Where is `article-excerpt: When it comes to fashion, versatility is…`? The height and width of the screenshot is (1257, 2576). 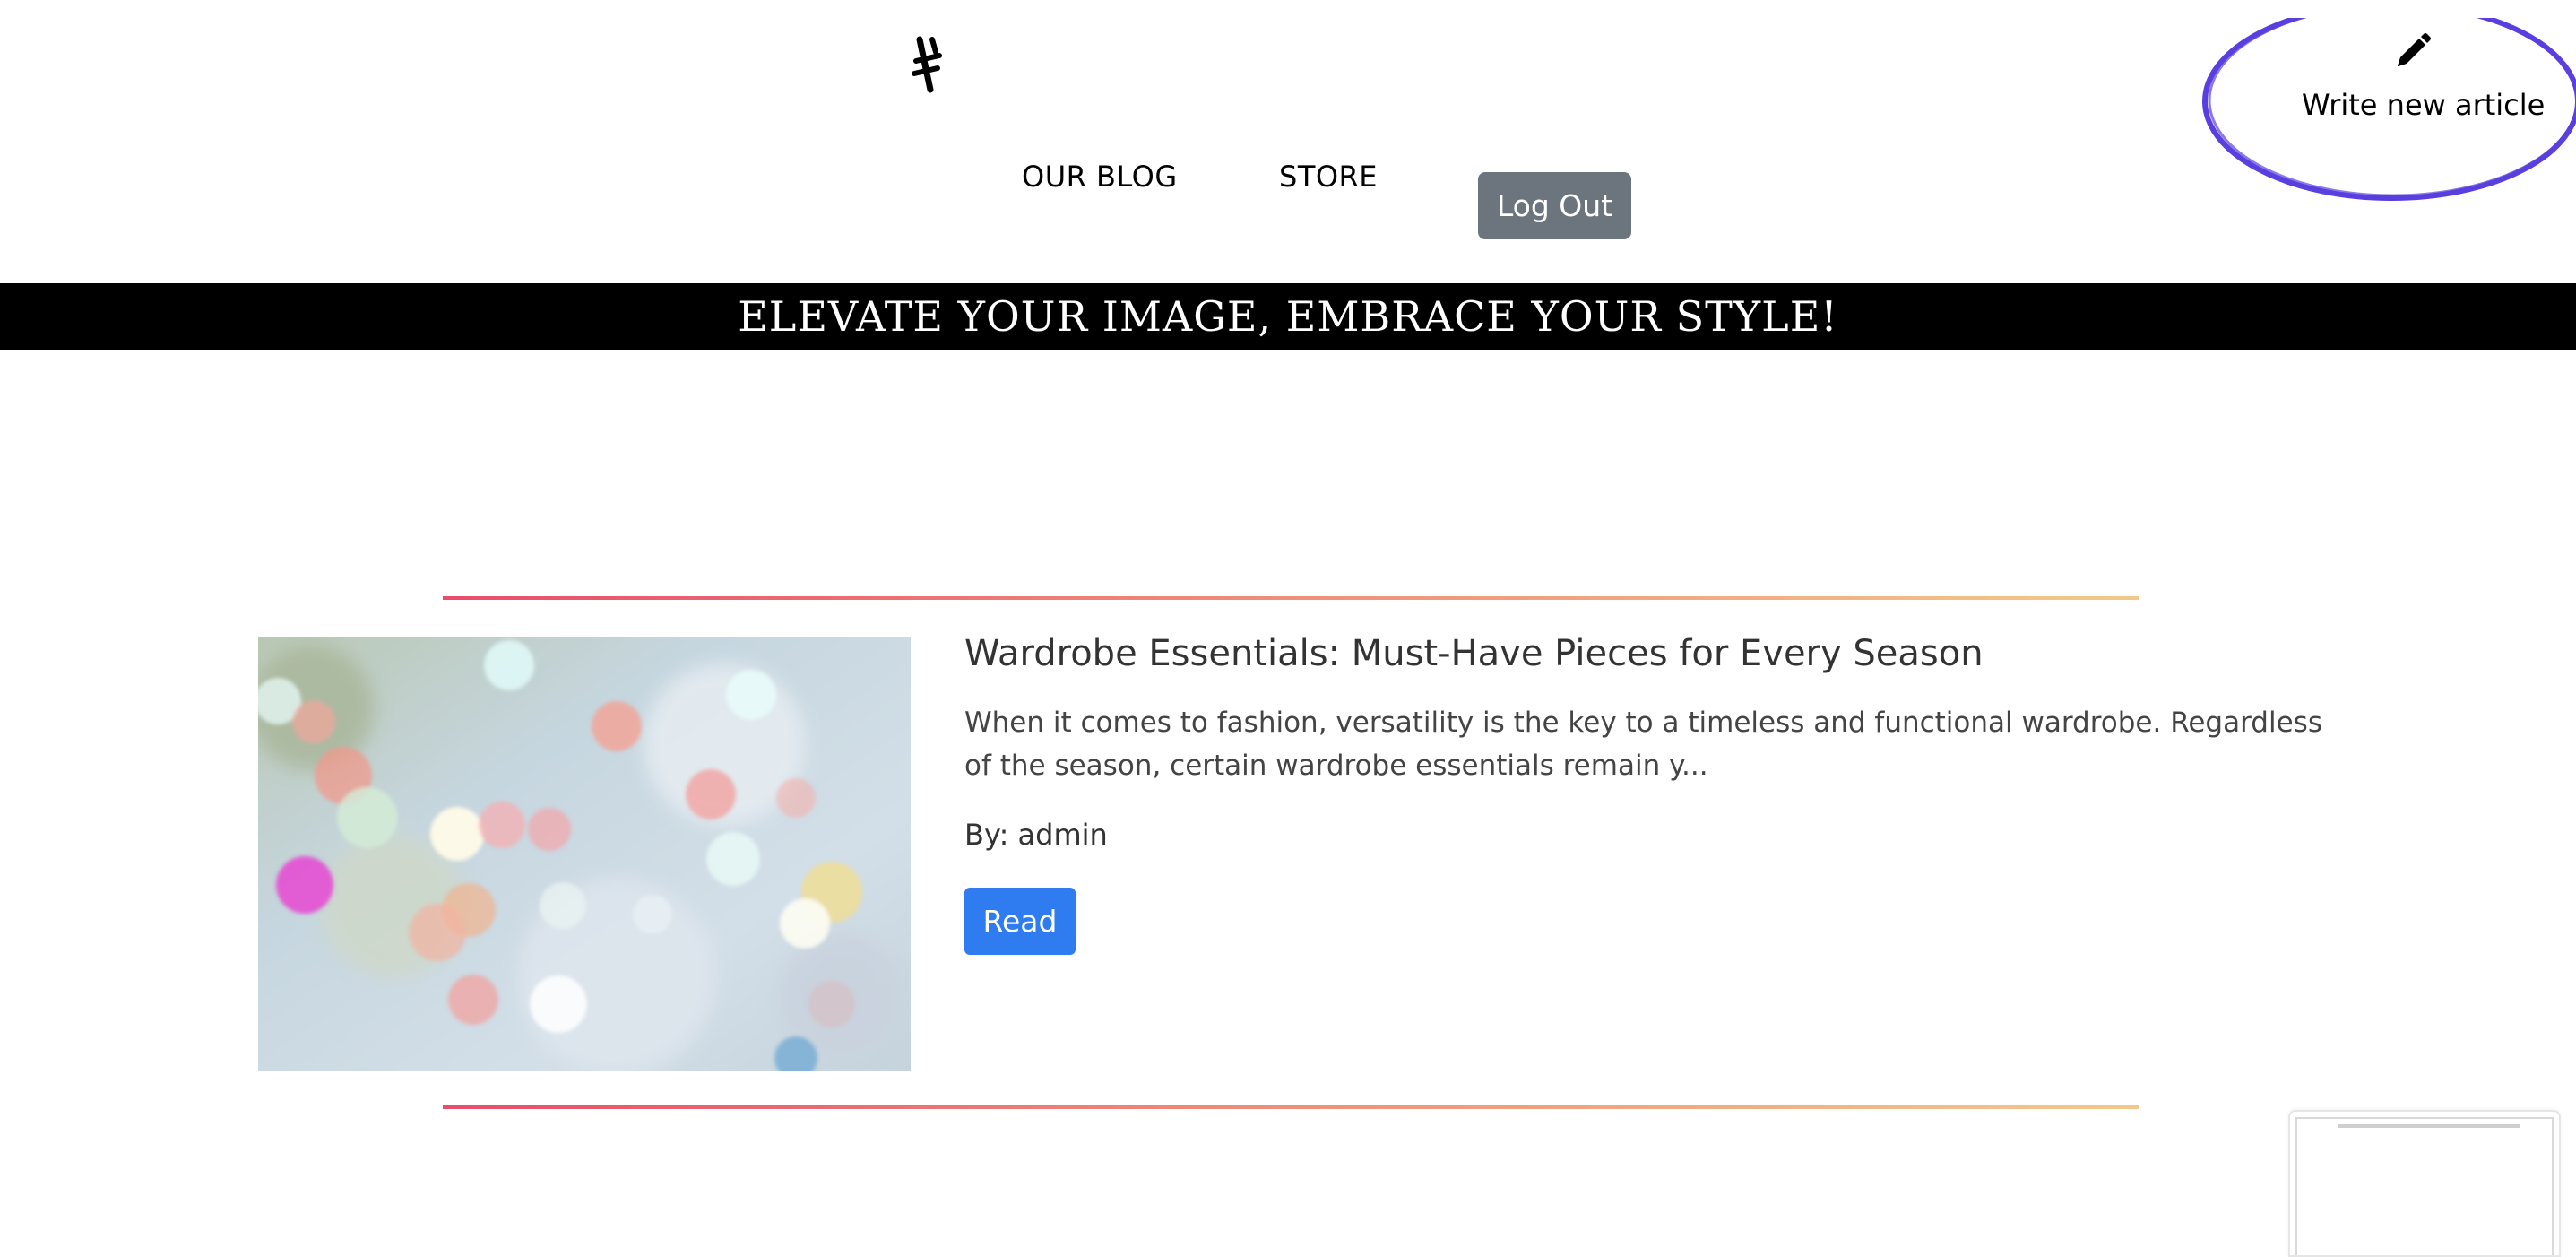
article-excerpt: When it comes to fashion, versatility is… is located at coordinates (1643, 744).